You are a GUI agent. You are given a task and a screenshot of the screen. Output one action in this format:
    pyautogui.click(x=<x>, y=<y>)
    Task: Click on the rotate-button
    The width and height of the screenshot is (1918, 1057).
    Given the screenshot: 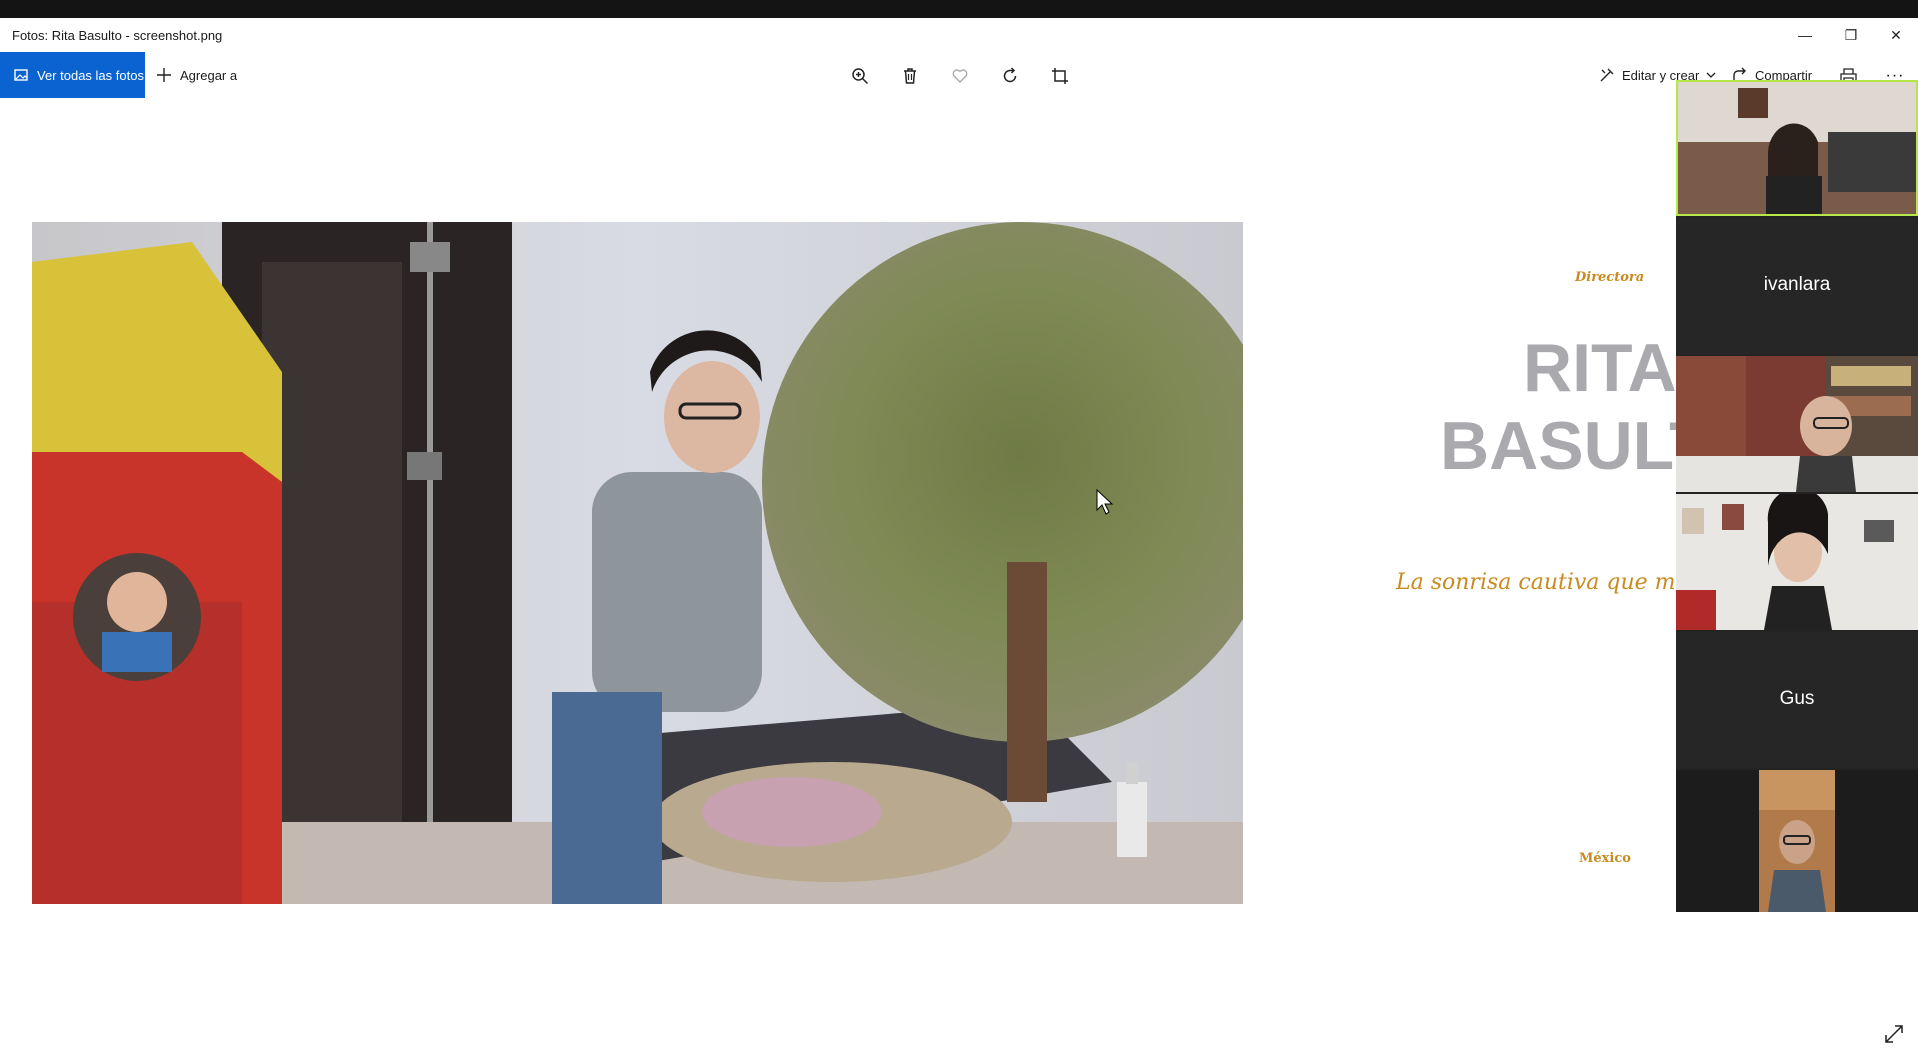 What is the action you would take?
    pyautogui.click(x=1010, y=76)
    